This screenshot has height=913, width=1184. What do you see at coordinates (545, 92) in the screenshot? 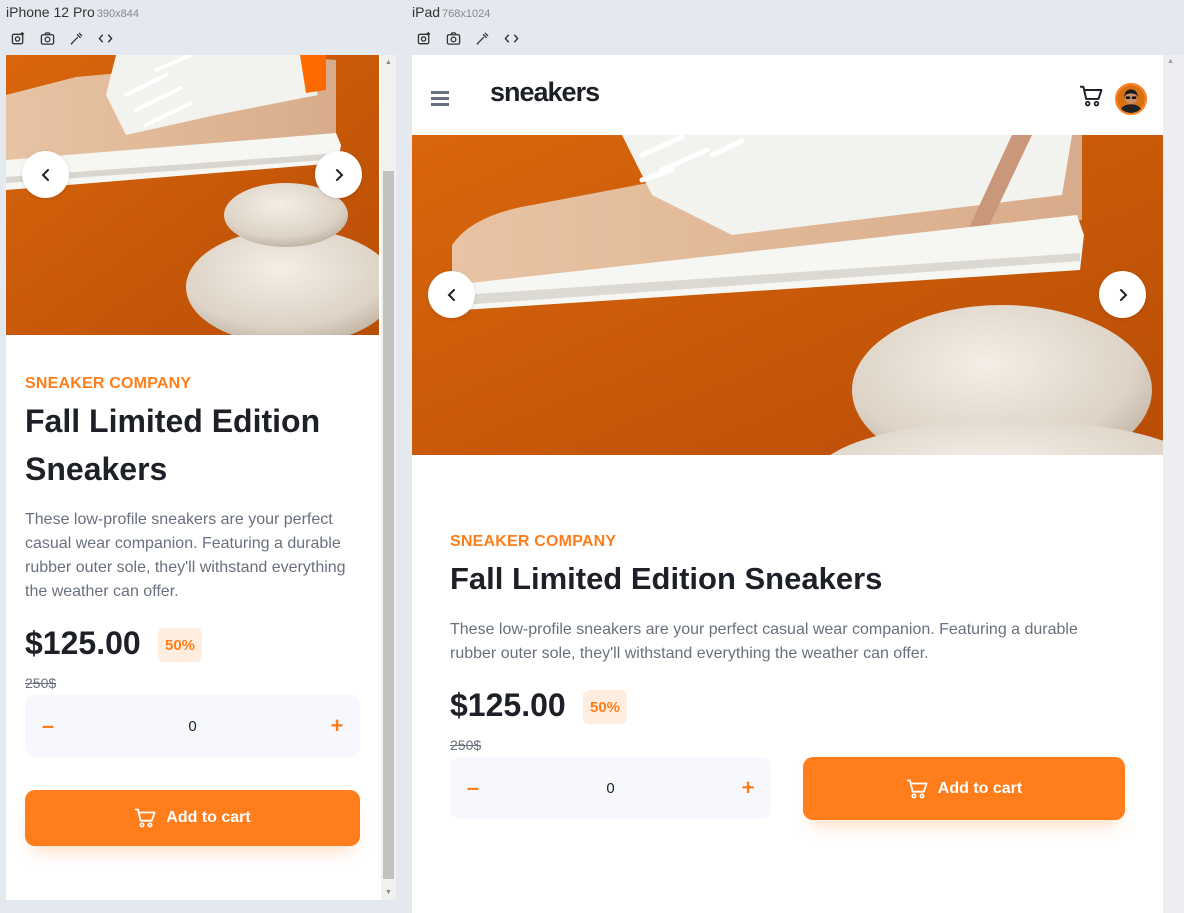
I see `site-logo: sneakers` at bounding box center [545, 92].